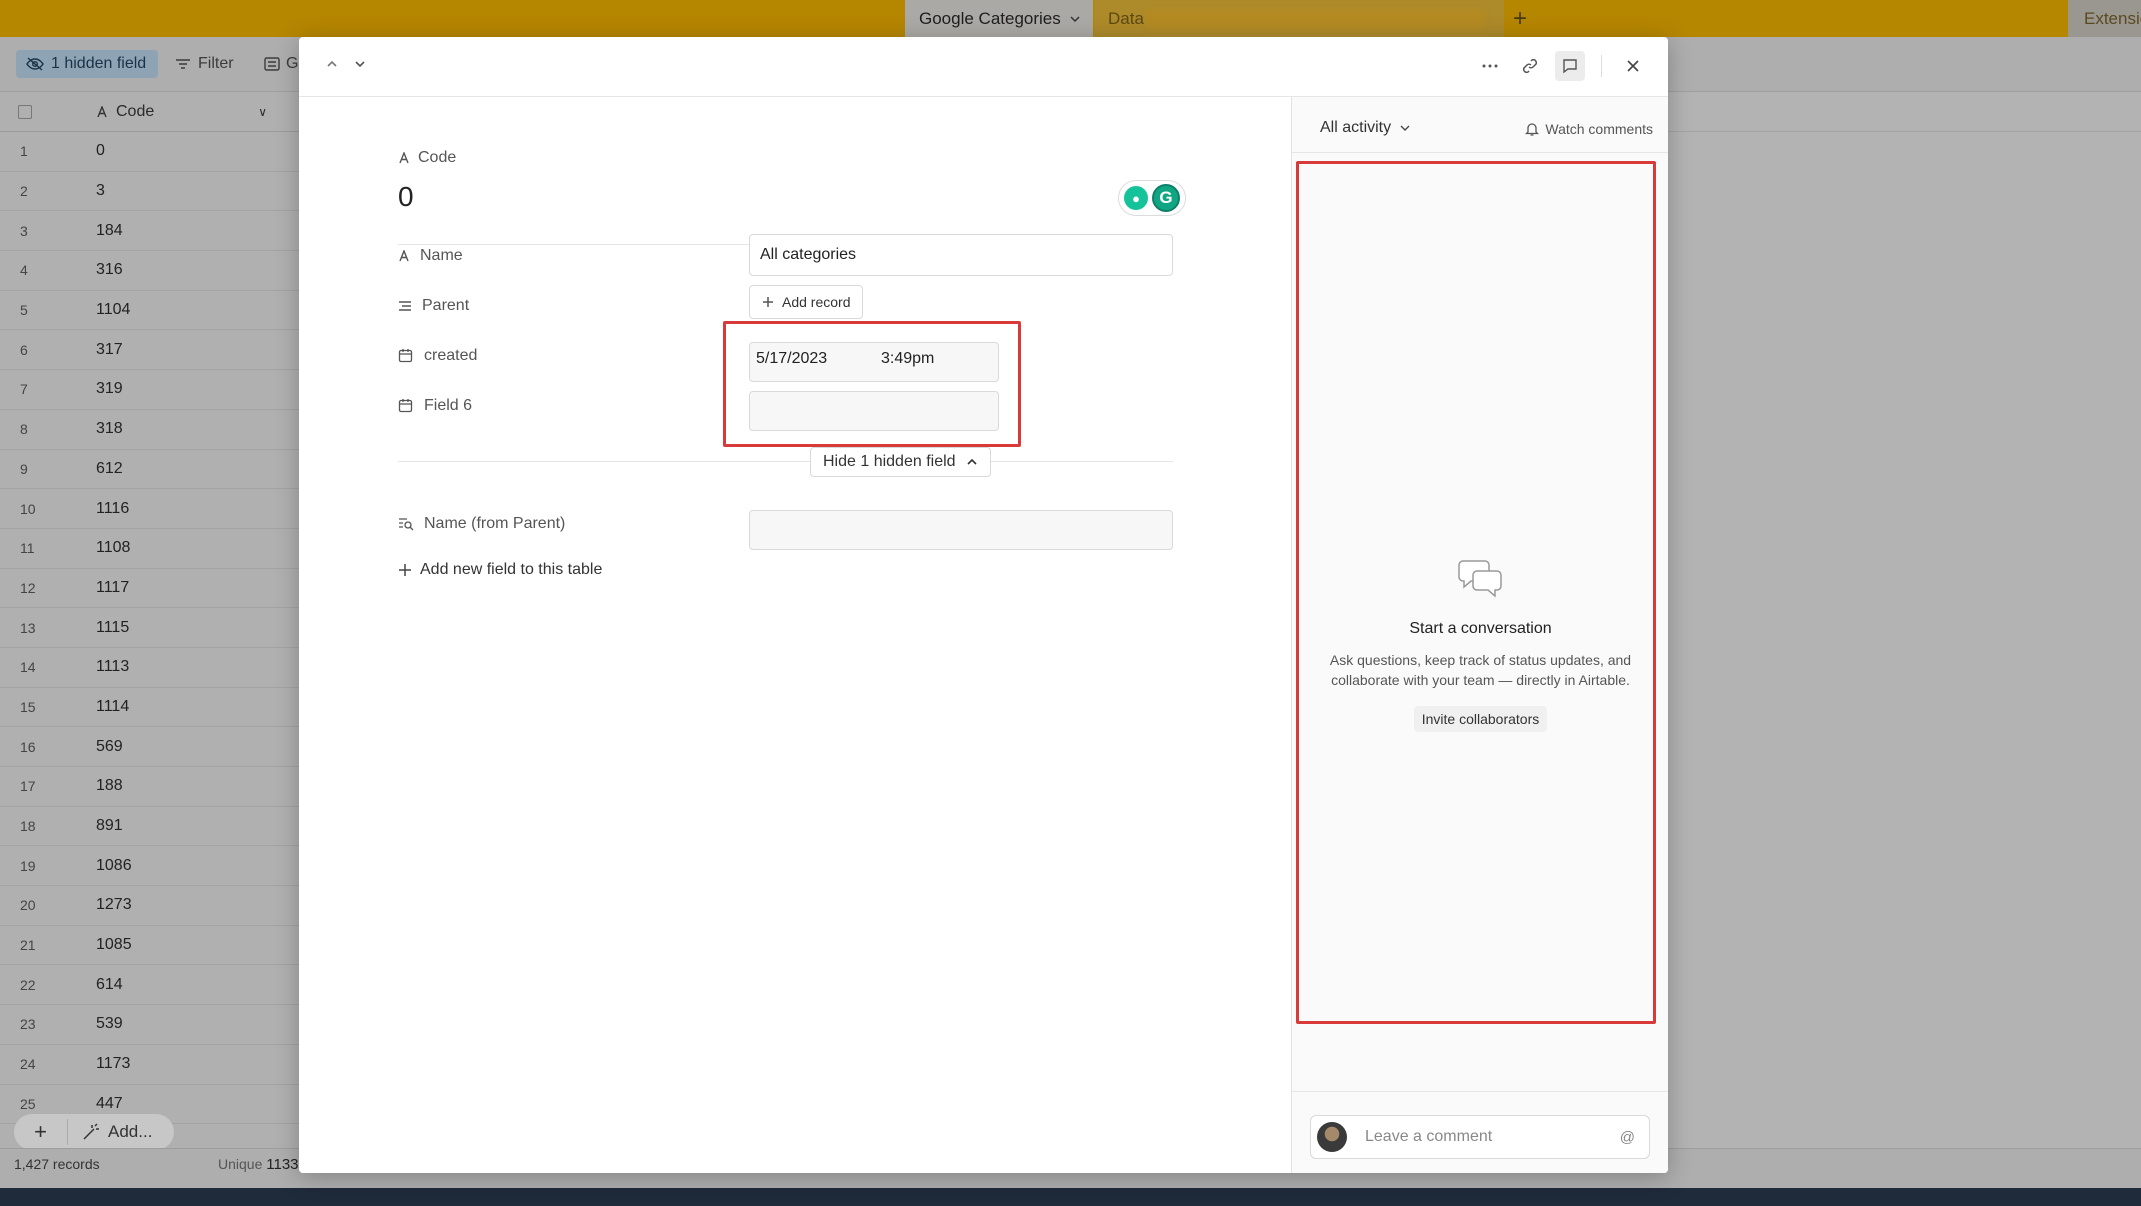 The image size is (2141, 1206). Describe the element at coordinates (150, 827) in the screenshot. I see `table-row: 18 891` at that location.